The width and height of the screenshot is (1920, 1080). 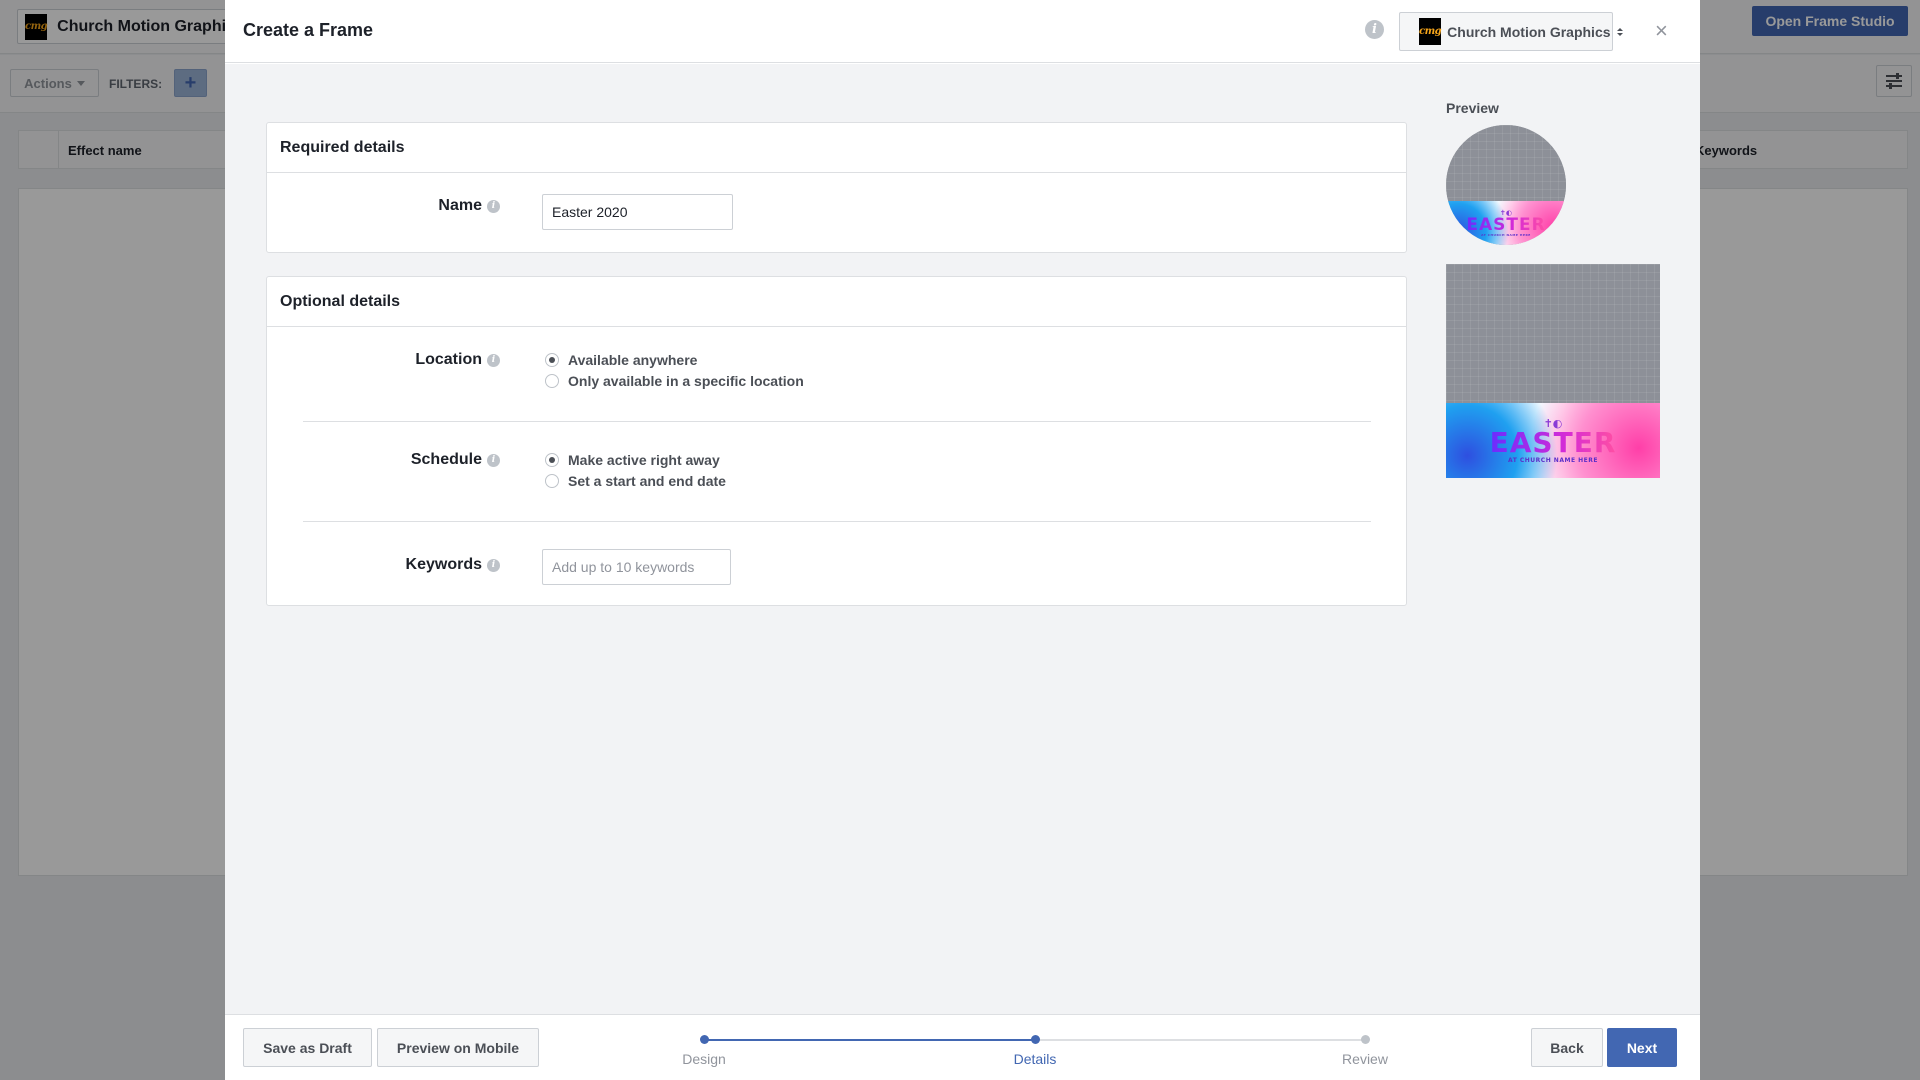 What do you see at coordinates (1553, 371) in the screenshot?
I see `preview-square: ✝◐ EASTER AT CHURCH NAME HERE` at bounding box center [1553, 371].